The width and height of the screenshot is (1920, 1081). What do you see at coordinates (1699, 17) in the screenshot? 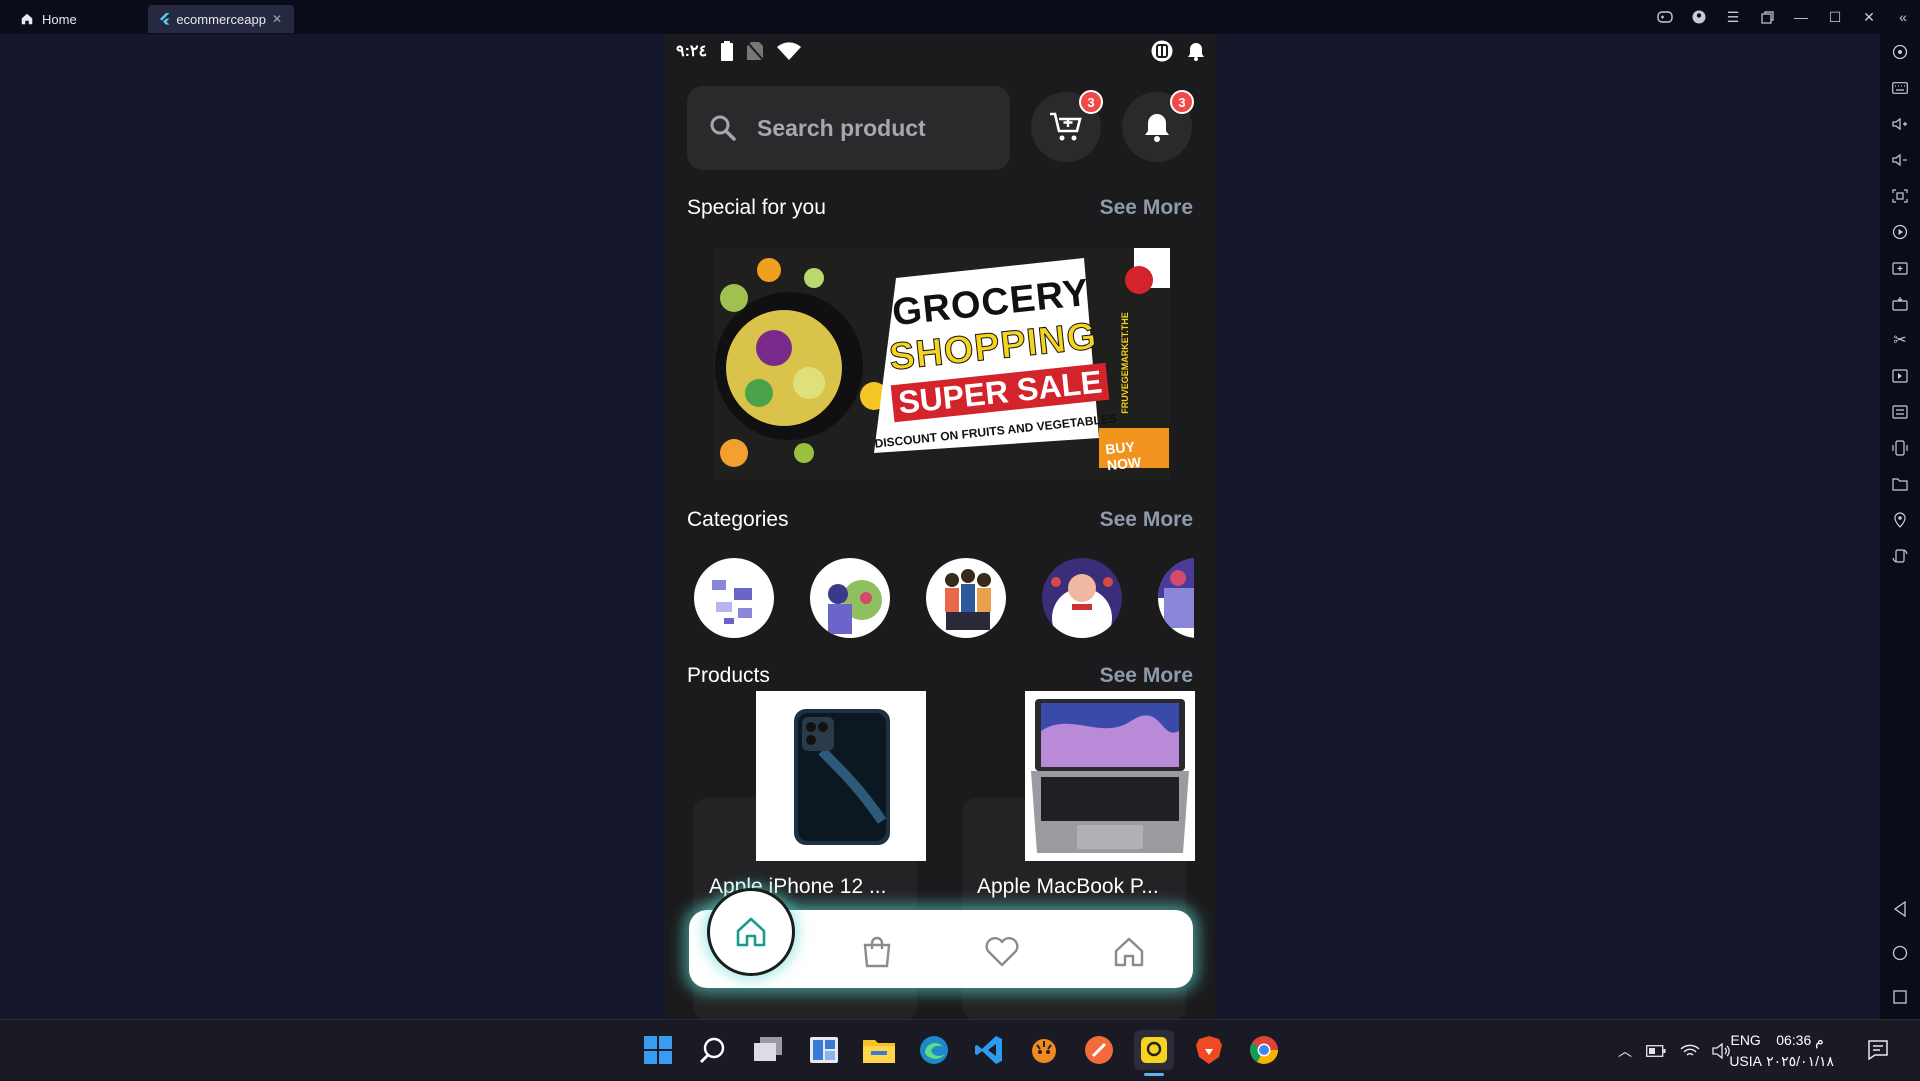
I see `account-icon` at bounding box center [1699, 17].